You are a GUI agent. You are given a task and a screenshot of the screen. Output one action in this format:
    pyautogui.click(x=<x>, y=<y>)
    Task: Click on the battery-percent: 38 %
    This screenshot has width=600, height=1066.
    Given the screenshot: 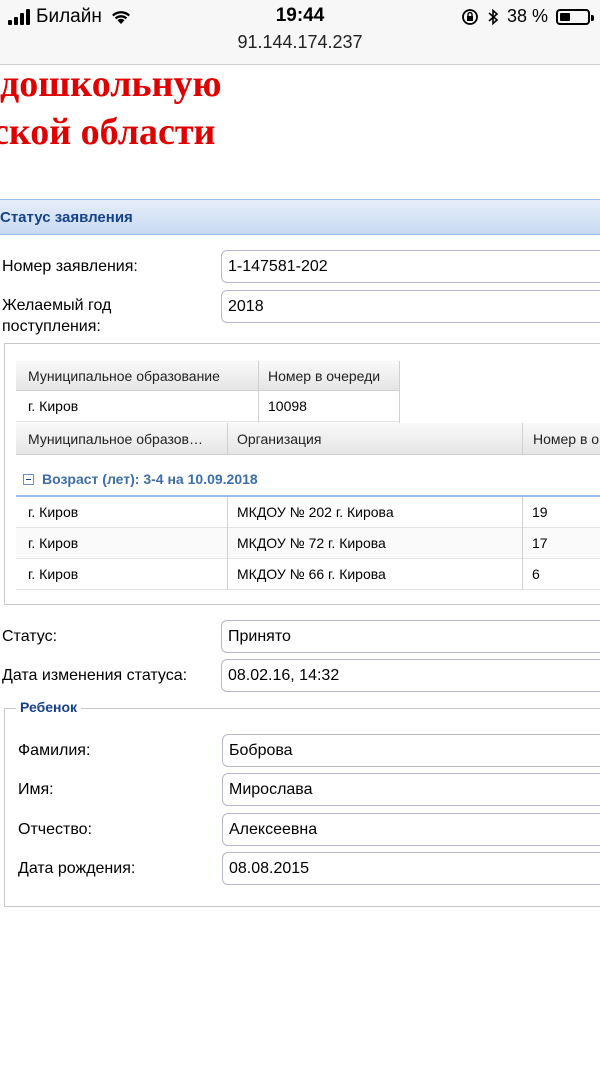 What is the action you would take?
    pyautogui.click(x=527, y=16)
    